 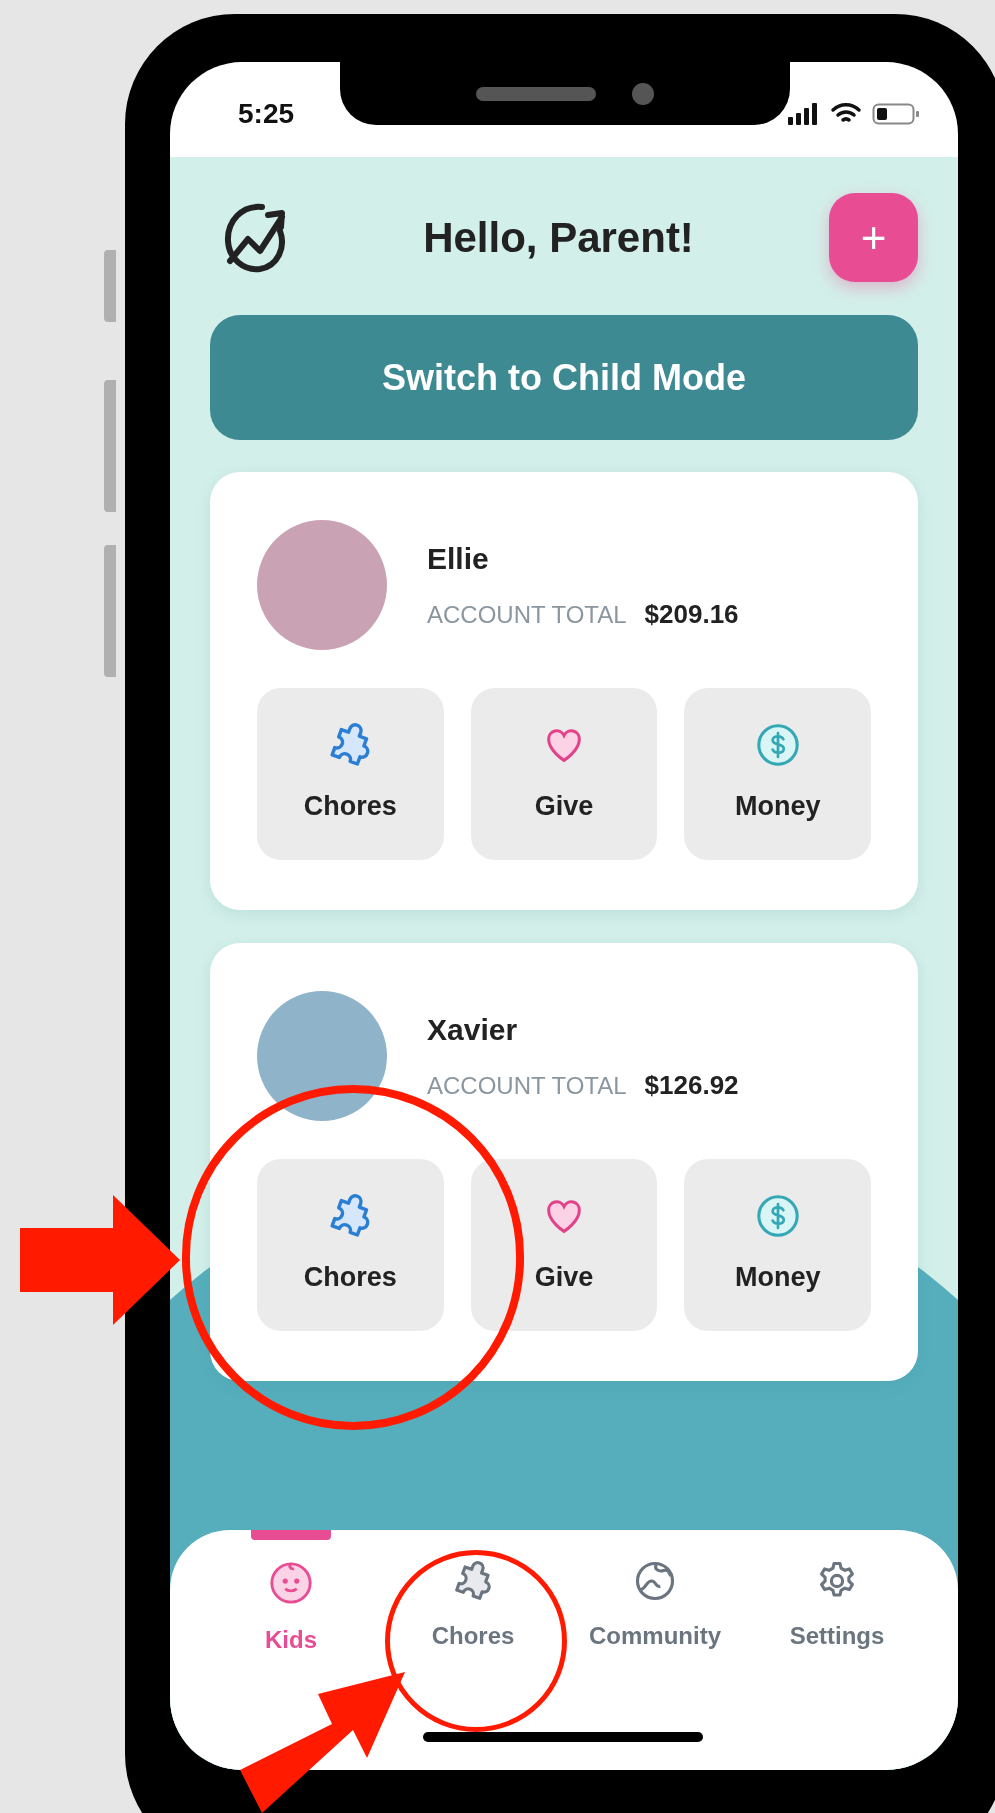 What do you see at coordinates (691, 1085) in the screenshot?
I see `account-total-value: $126.92` at bounding box center [691, 1085].